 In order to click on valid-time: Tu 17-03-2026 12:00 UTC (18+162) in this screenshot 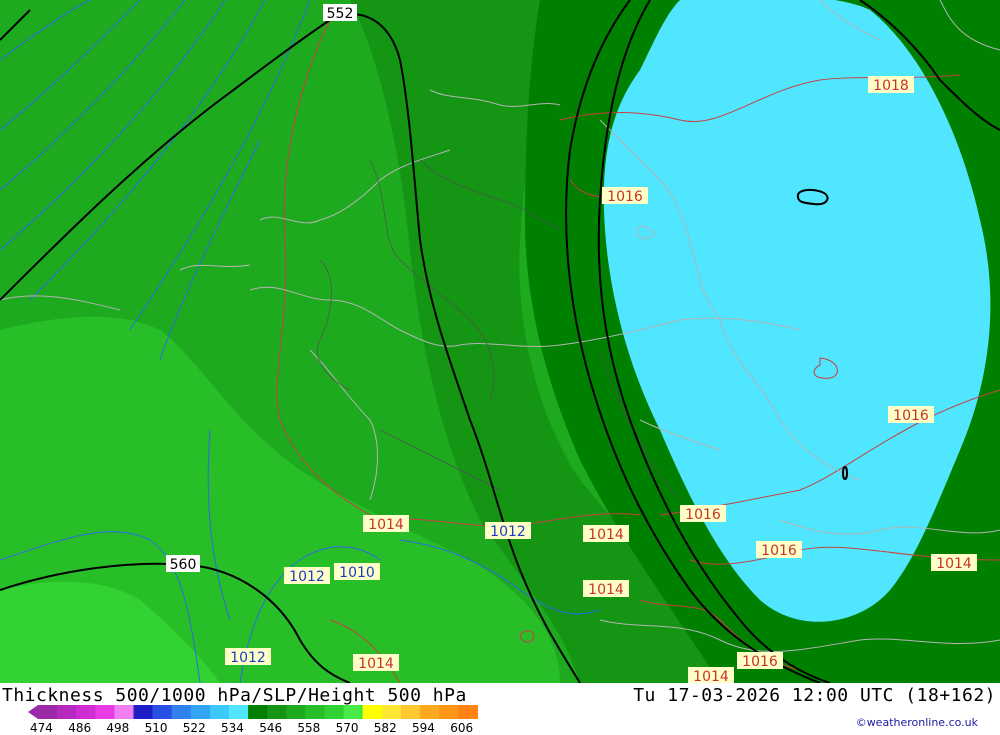, I will do `click(814, 695)`.